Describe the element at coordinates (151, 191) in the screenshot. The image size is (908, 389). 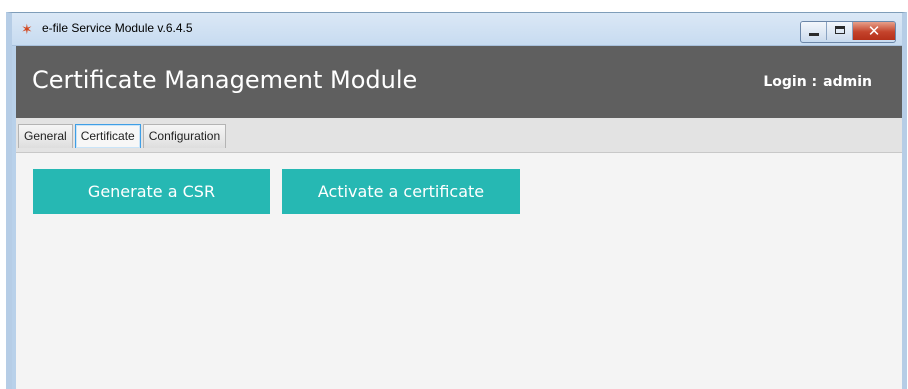
I see `generate-csr-button: Generate a CSR` at that location.